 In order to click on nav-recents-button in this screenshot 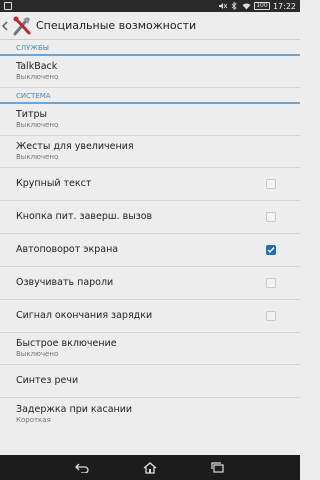, I will do `click(218, 468)`.